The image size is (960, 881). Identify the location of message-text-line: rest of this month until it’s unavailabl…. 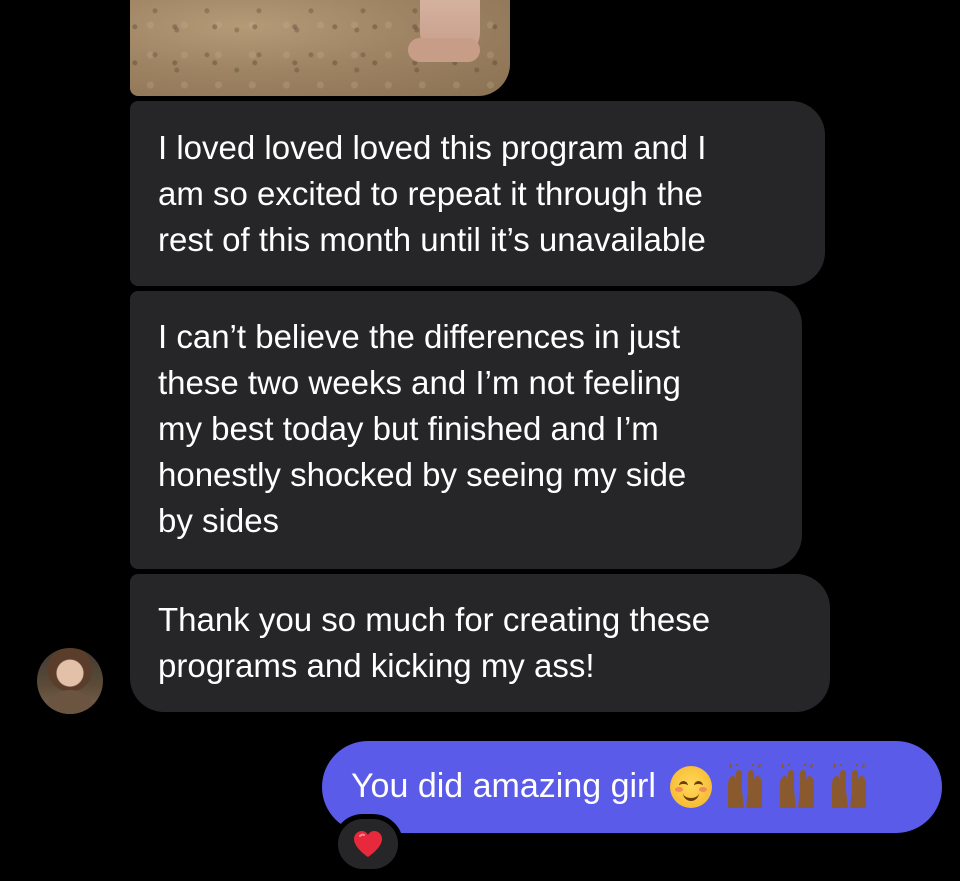
(432, 239).